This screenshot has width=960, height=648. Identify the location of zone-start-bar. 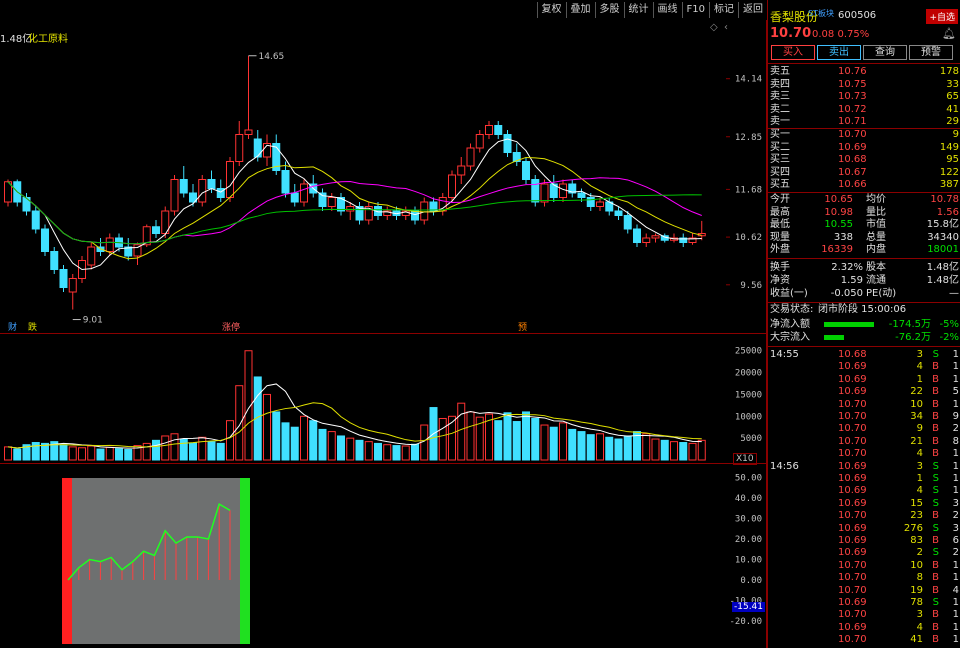
(67, 561).